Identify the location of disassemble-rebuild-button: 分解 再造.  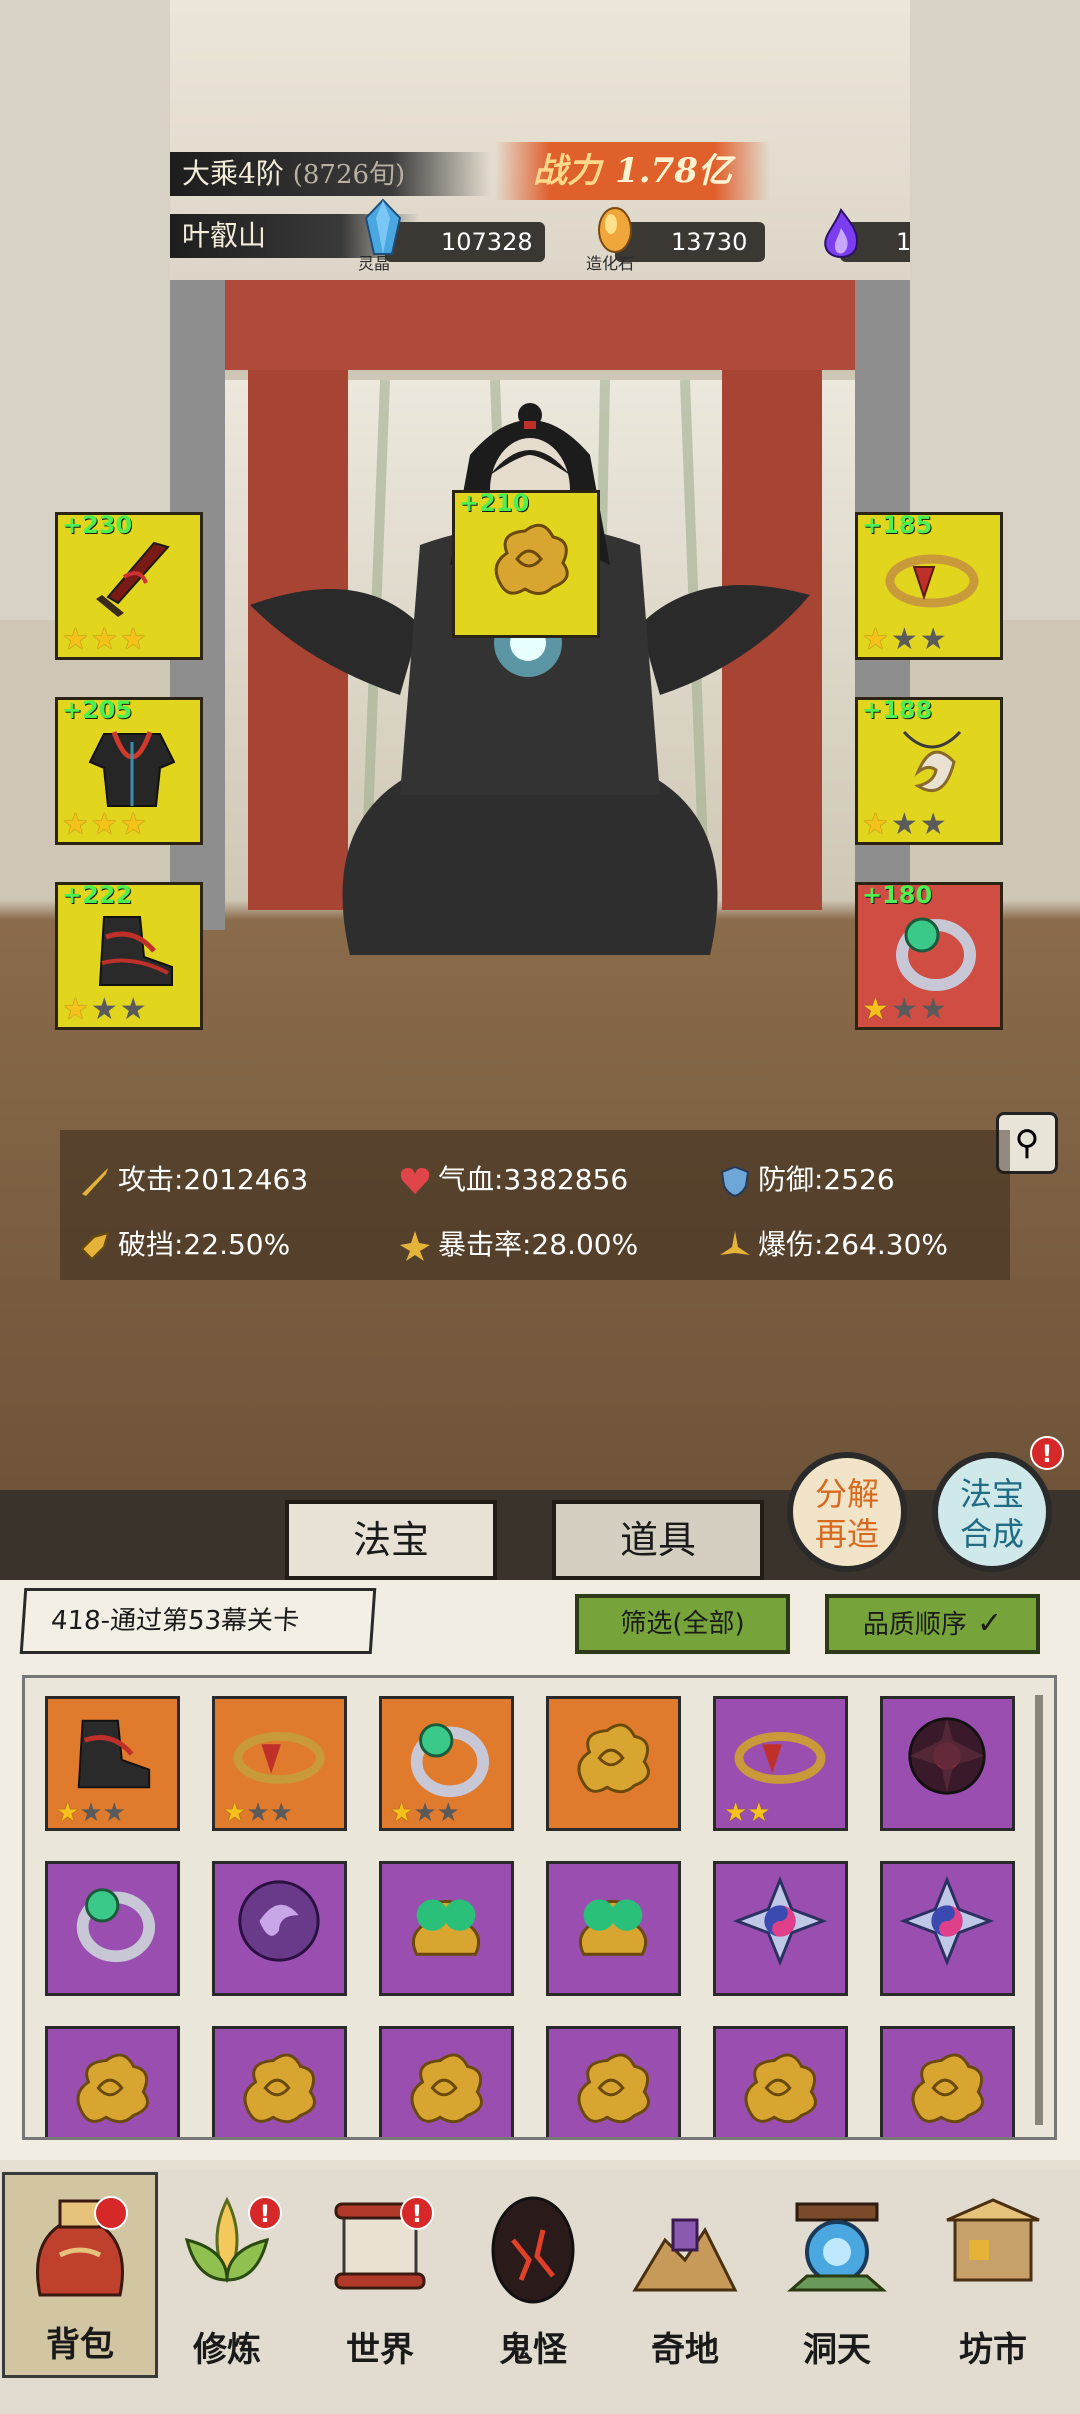
(847, 1512).